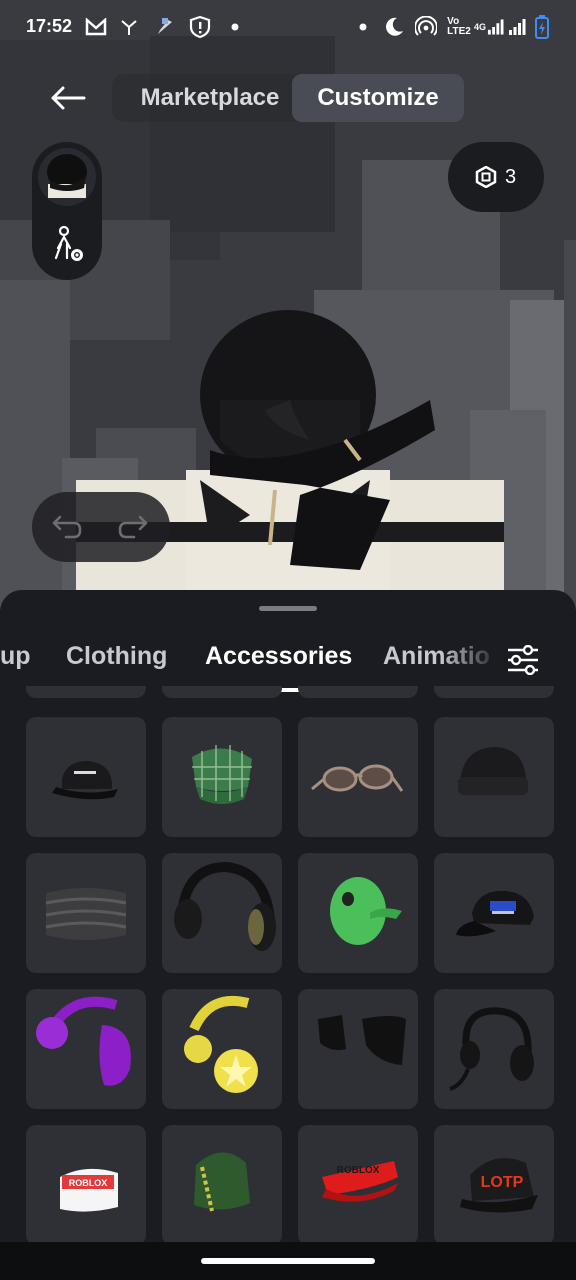  I want to click on arrow-left-icon, so click(68, 98).